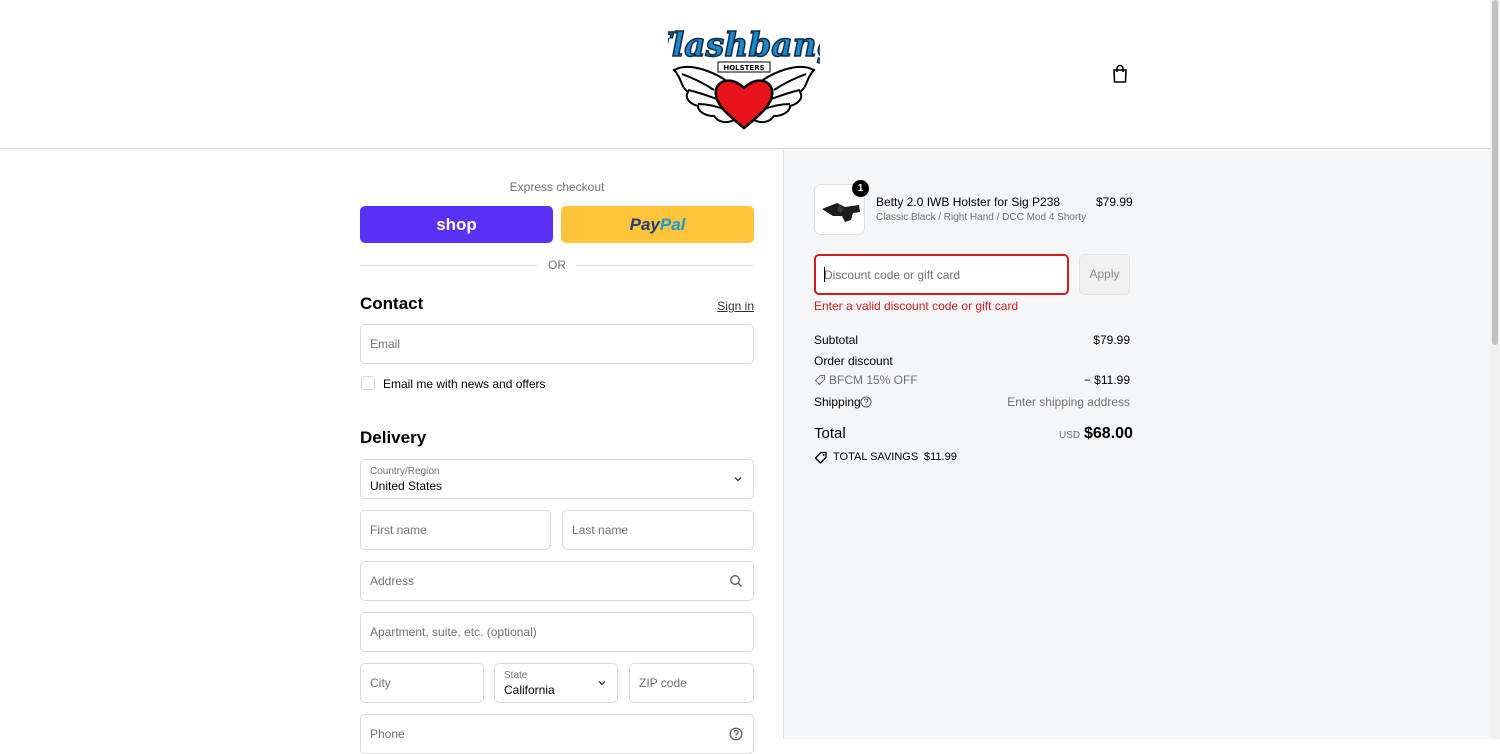  Describe the element at coordinates (1108, 433) in the screenshot. I see `total-amount: $68.00` at that location.